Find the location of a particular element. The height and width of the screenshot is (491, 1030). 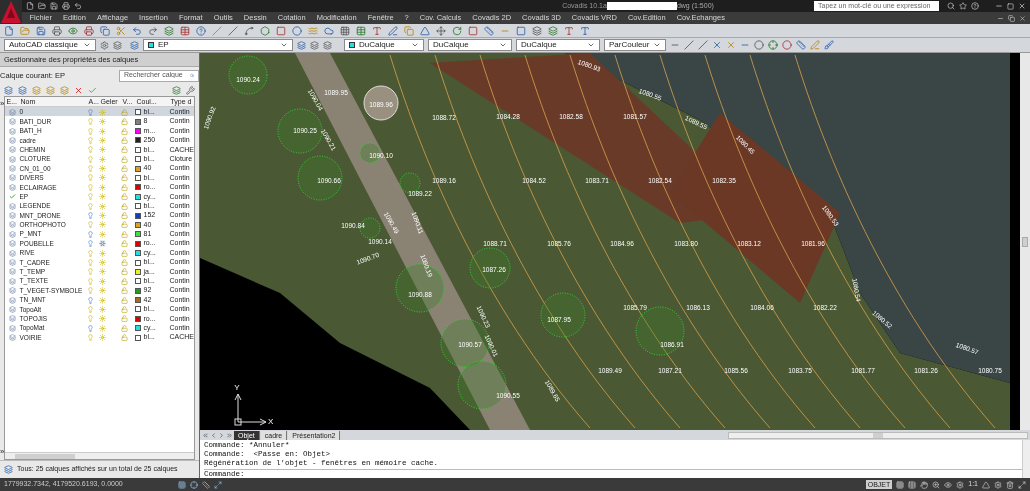

hatch-icon is located at coordinates (345, 30).